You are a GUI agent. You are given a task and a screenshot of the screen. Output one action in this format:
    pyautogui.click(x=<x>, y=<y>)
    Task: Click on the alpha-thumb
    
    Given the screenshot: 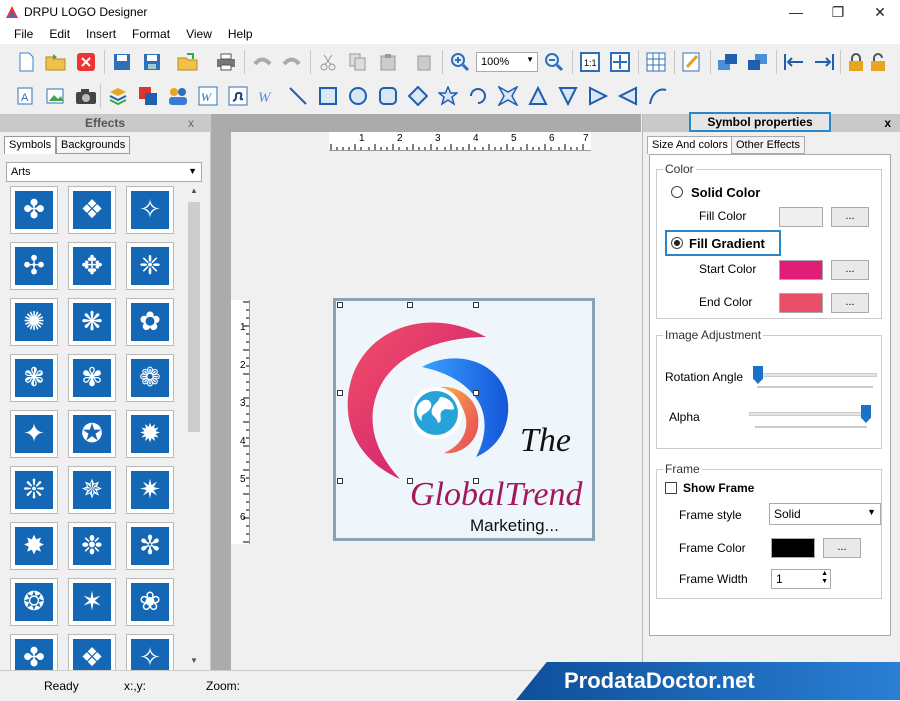 What is the action you would take?
    pyautogui.click(x=866, y=414)
    